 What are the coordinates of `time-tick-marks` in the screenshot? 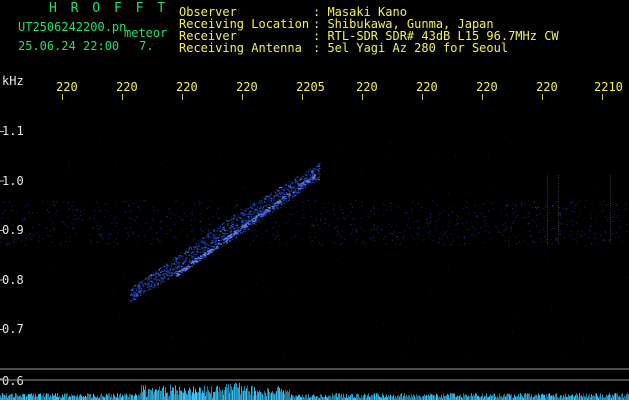 It's located at (332, 97).